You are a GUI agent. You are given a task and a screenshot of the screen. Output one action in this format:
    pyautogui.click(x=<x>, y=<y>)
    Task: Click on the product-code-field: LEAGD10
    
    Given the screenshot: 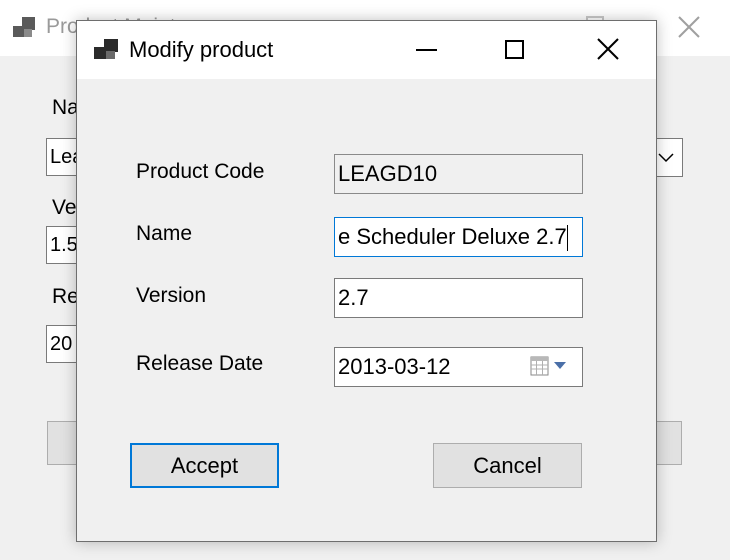 What is the action you would take?
    pyautogui.click(x=458, y=174)
    